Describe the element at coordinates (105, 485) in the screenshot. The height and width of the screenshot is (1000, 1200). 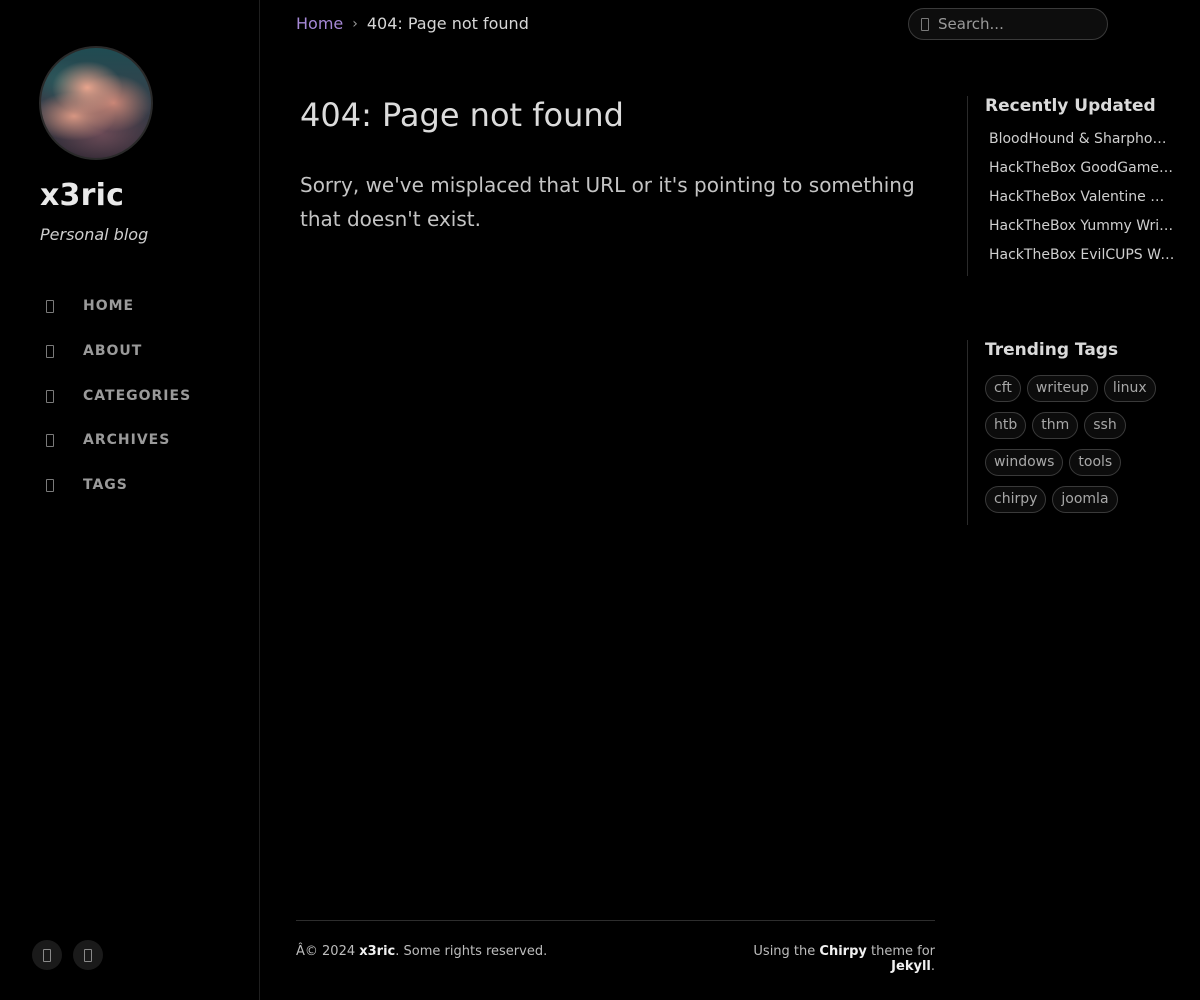
I see `nav-item-label: TAGS` at that location.